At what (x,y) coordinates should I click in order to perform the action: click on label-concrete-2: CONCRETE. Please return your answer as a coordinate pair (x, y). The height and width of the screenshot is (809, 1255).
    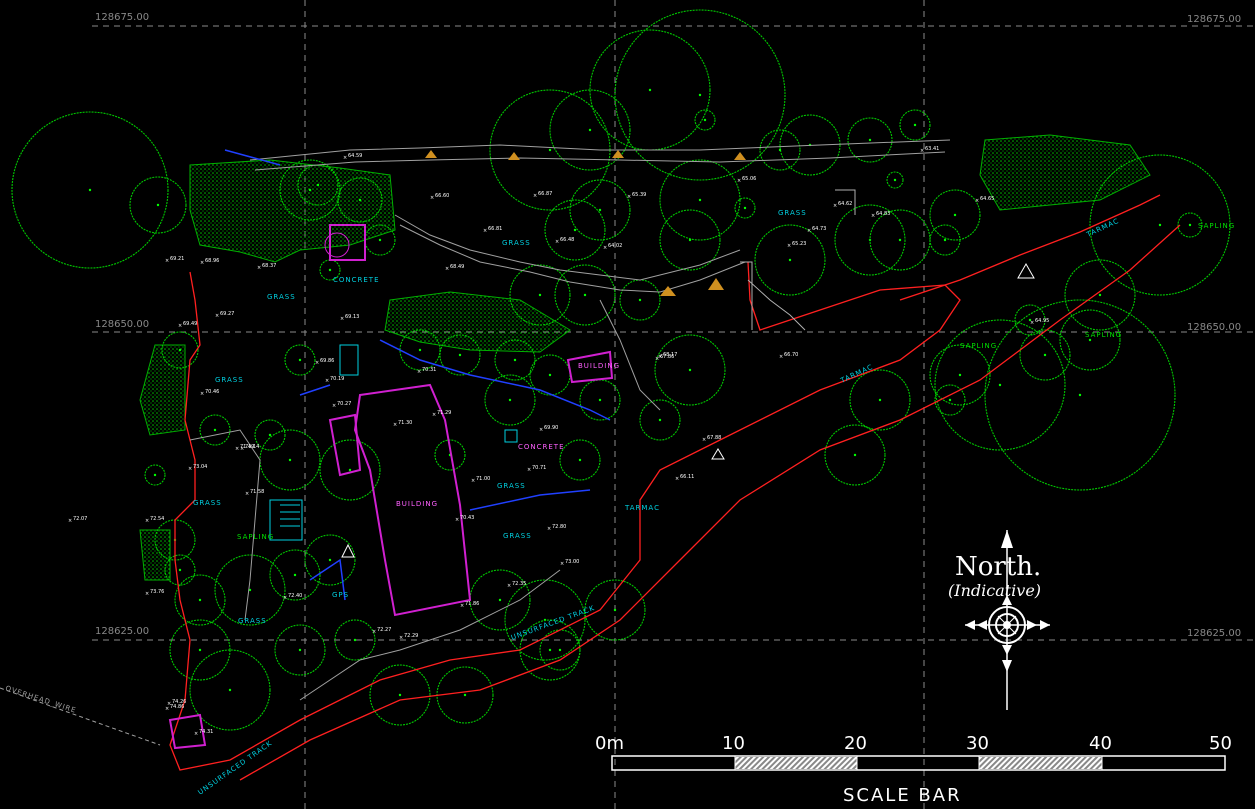
    Looking at the image, I should click on (541, 447).